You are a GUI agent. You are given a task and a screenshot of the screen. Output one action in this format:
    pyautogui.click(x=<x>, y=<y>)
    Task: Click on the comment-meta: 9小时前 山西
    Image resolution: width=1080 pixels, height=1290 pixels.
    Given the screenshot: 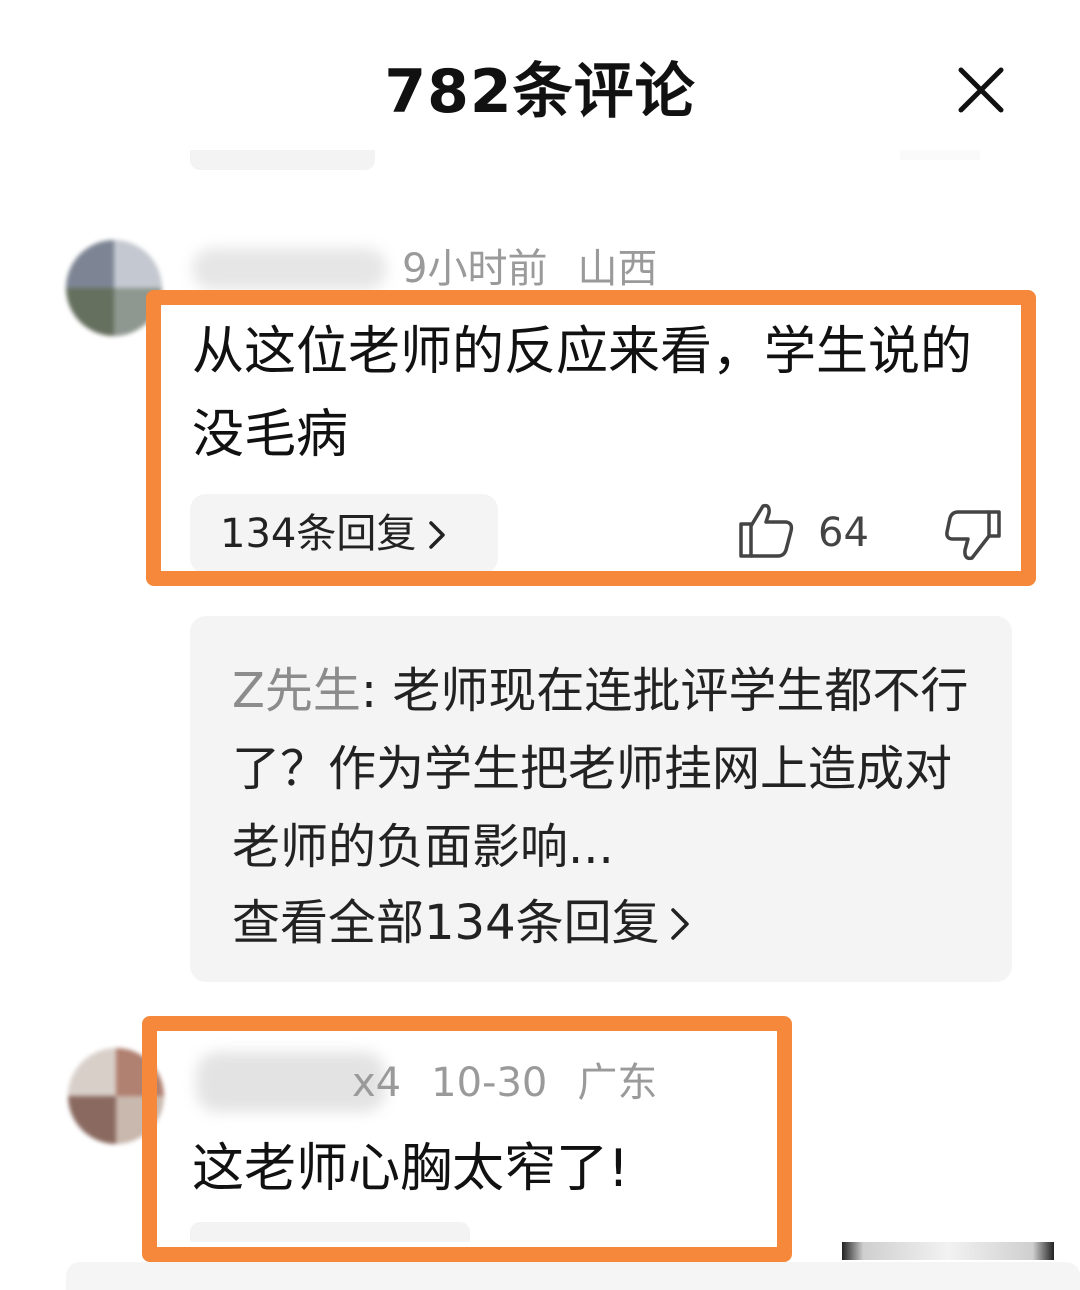 What is the action you would take?
    pyautogui.click(x=529, y=269)
    